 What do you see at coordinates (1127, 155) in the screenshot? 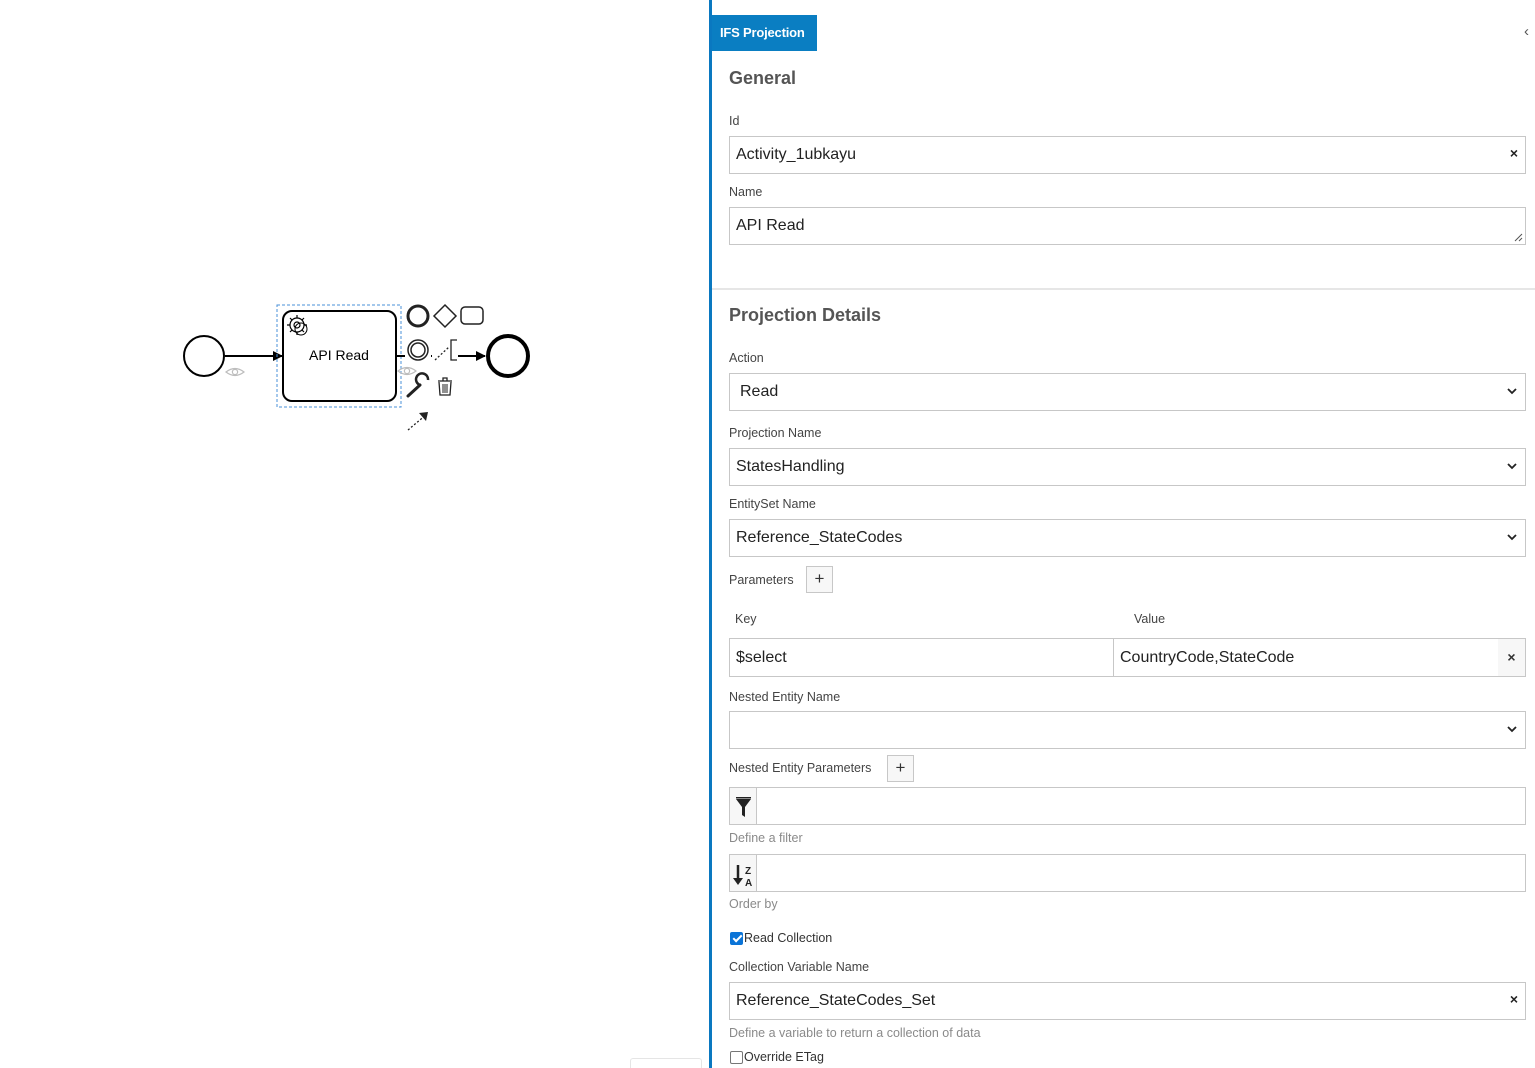
I see `id-field: Activity_1ubkayu ×` at bounding box center [1127, 155].